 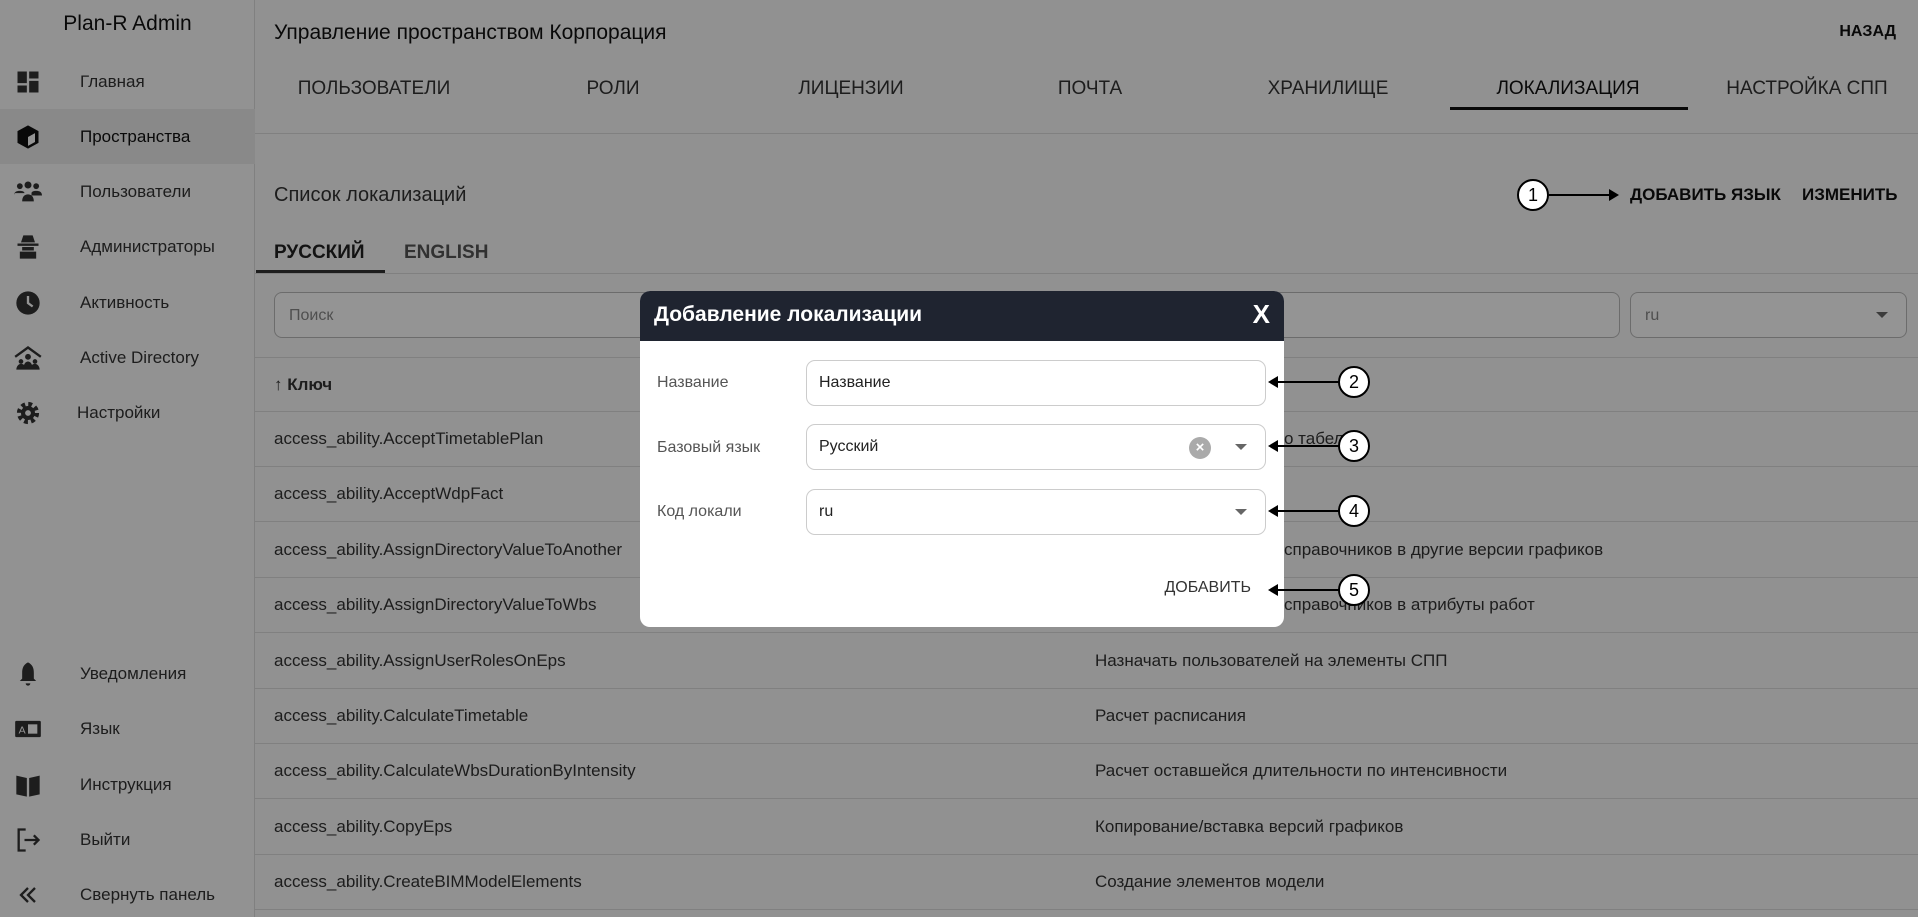 What do you see at coordinates (1354, 446) in the screenshot?
I see `callout-3: 3` at bounding box center [1354, 446].